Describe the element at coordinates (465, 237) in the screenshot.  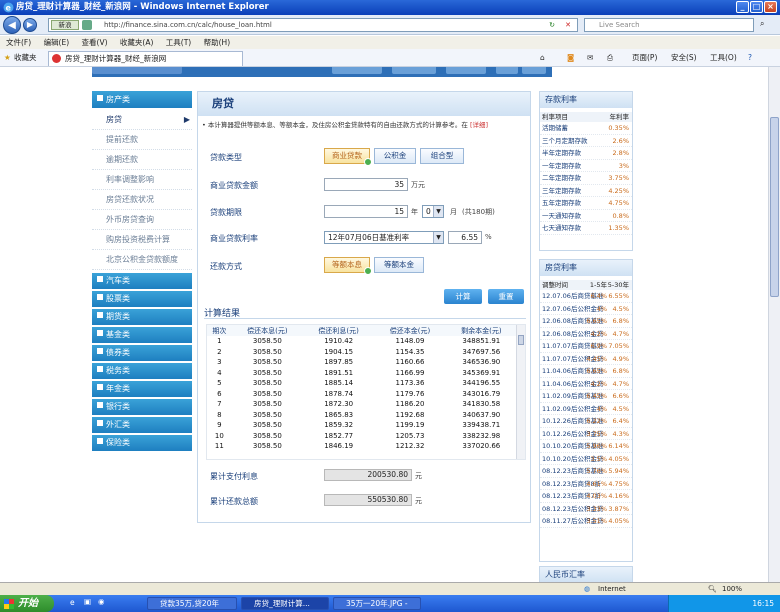
I see `rate-input: 6.55` at that location.